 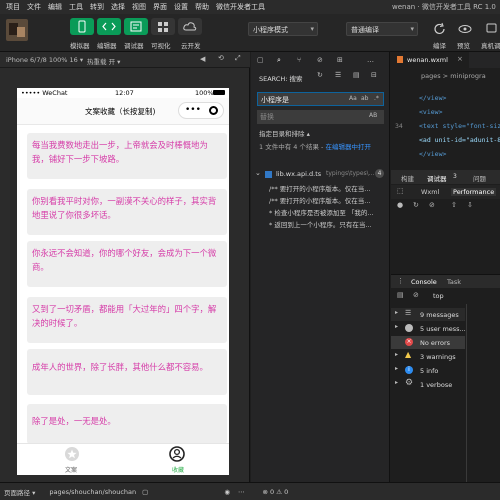 I want to click on console-filter: ▸ i 5 info, so click(x=428, y=370).